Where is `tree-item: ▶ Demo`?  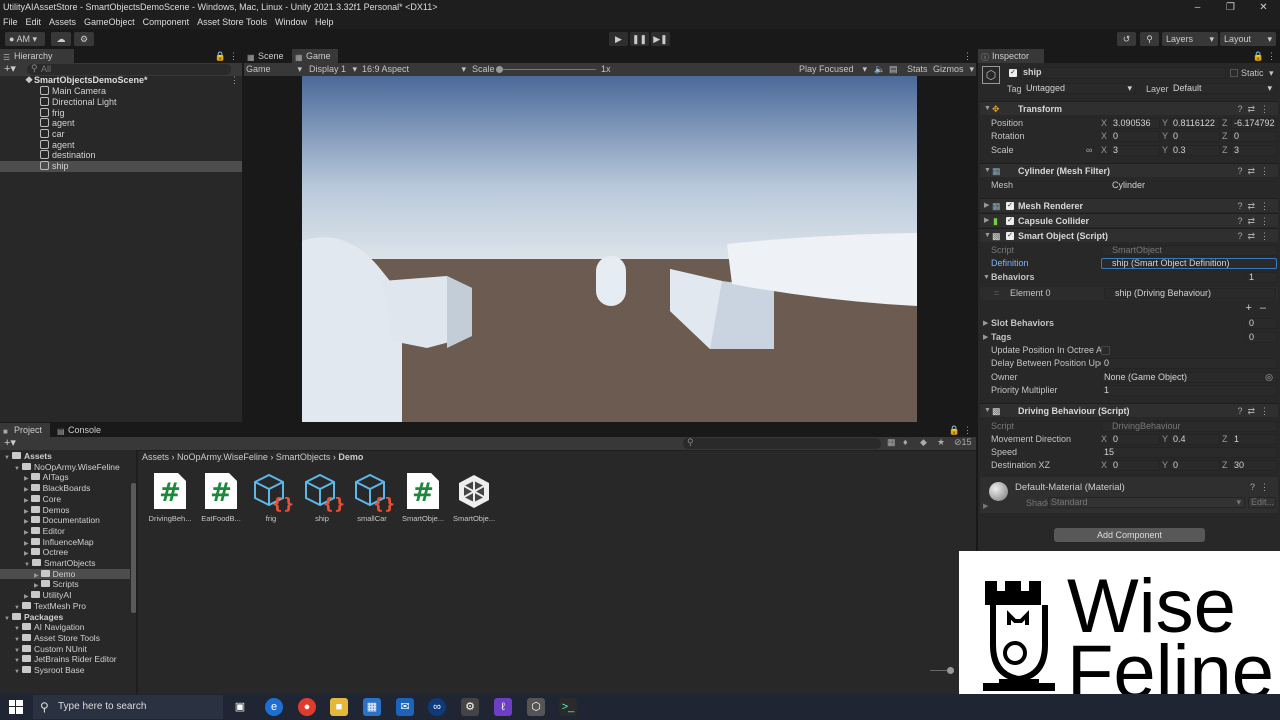
tree-item: ▶ Demo is located at coordinates (65, 574).